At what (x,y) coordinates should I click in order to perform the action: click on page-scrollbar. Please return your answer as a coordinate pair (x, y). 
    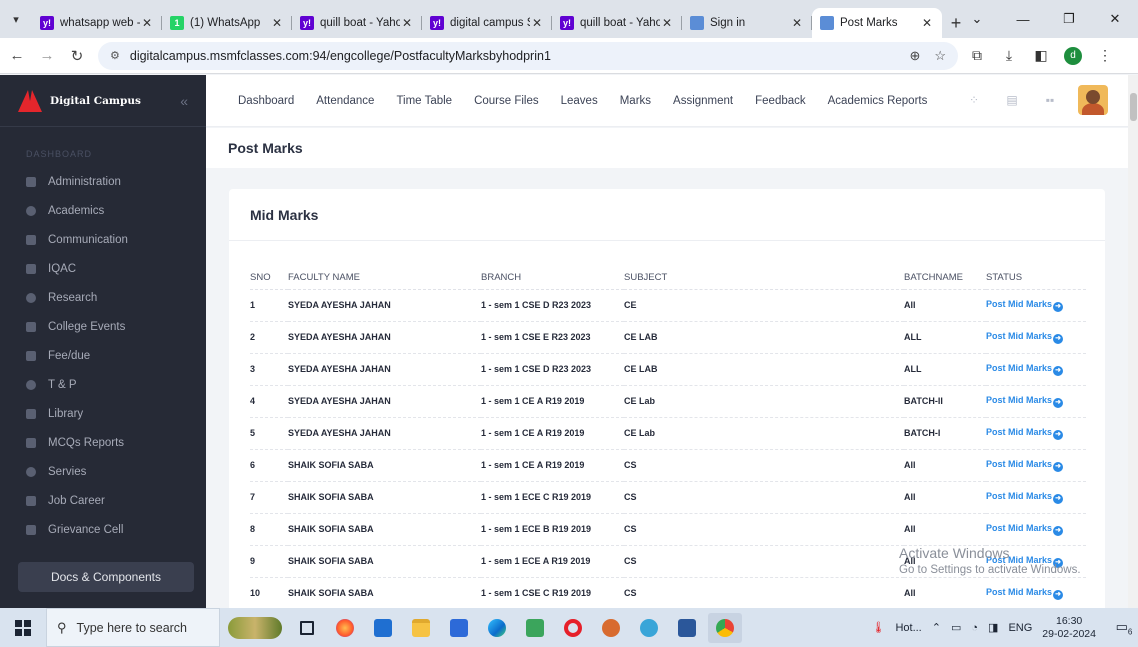
    Looking at the image, I should click on (1133, 341).